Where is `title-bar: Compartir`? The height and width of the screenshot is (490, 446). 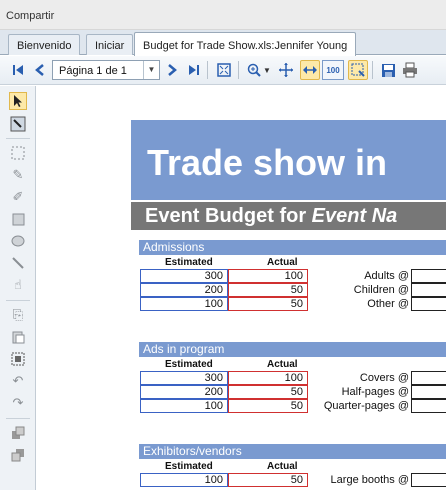 title-bar: Compartir is located at coordinates (223, 24).